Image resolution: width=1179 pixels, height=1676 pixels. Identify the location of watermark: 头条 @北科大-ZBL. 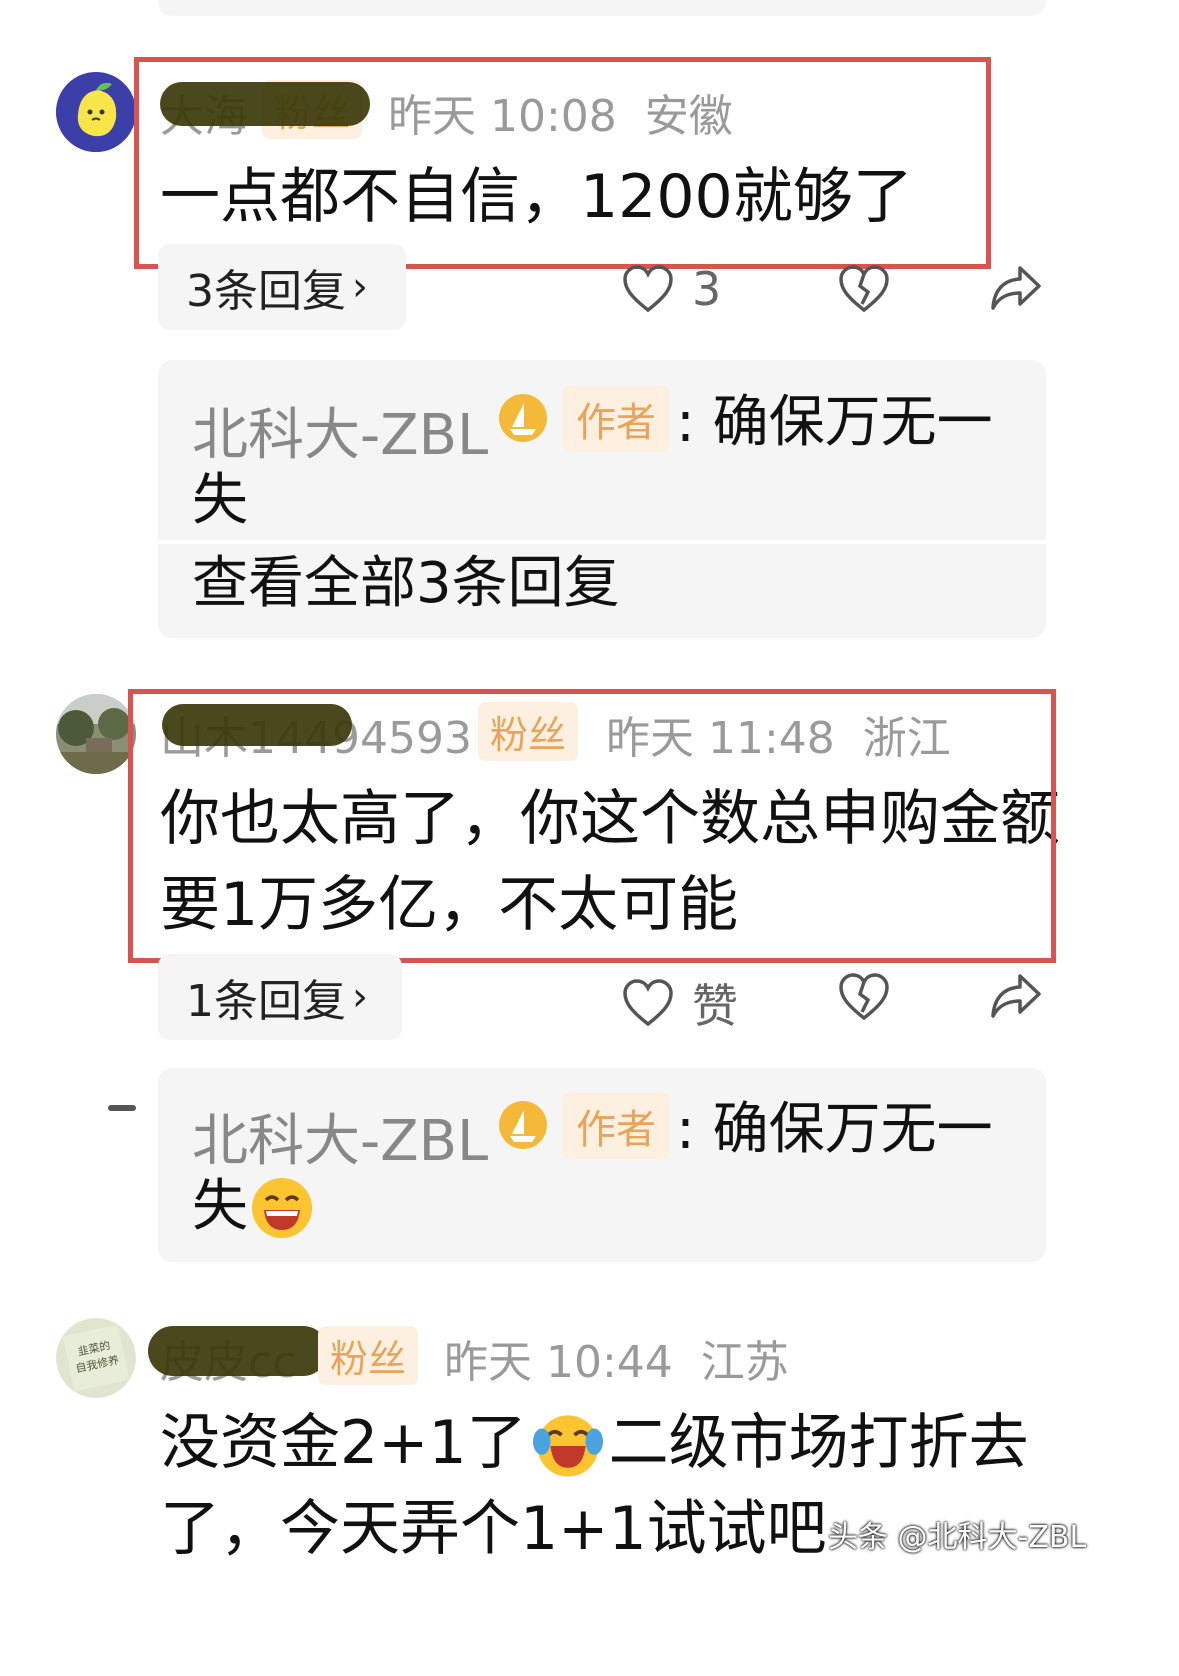
(957, 1537).